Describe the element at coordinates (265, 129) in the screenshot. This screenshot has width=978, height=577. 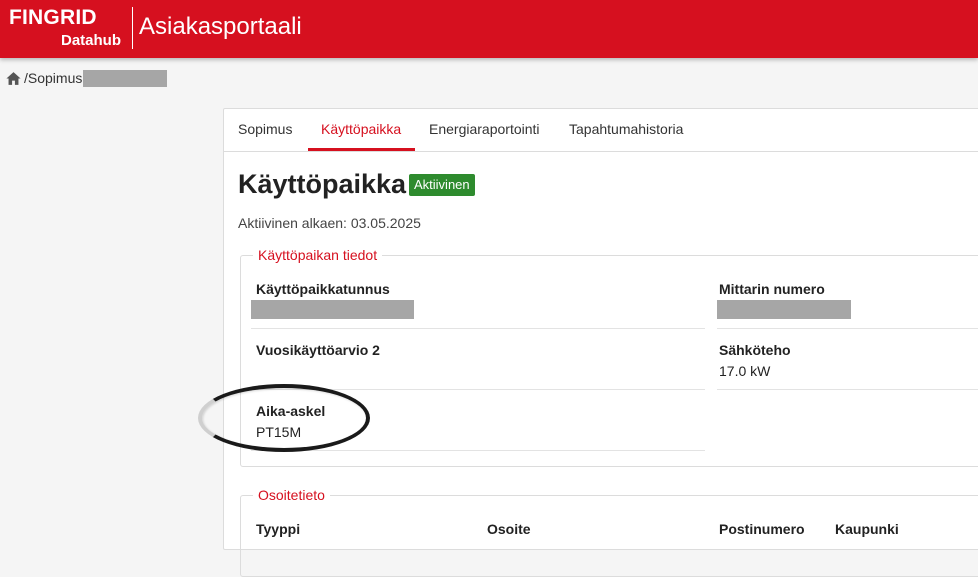
I see `tab-sopimus: Sopimus` at that location.